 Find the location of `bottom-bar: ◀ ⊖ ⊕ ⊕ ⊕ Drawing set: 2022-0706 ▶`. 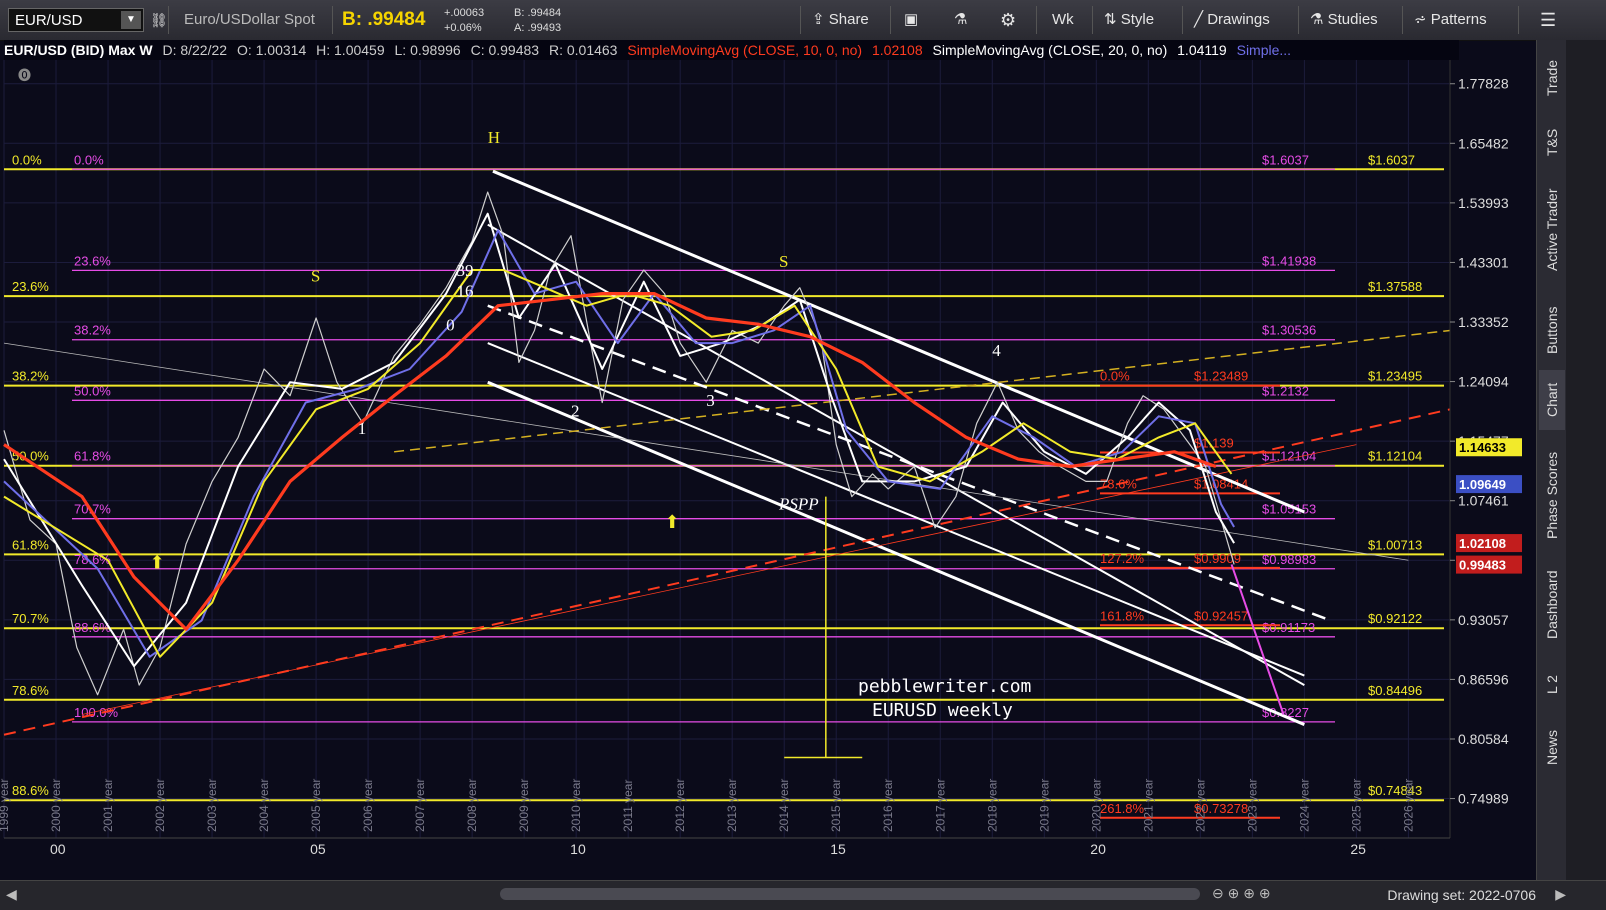

bottom-bar: ◀ ⊖ ⊕ ⊕ ⊕ Drawing set: 2022-0706 ▶ is located at coordinates (803, 895).